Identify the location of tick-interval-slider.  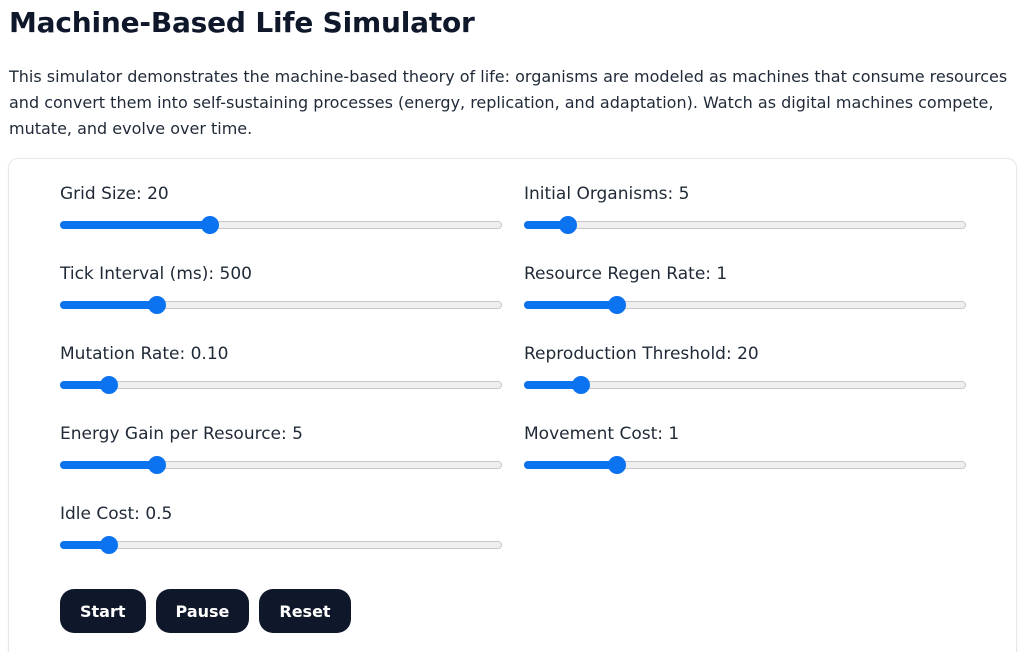
(281, 305).